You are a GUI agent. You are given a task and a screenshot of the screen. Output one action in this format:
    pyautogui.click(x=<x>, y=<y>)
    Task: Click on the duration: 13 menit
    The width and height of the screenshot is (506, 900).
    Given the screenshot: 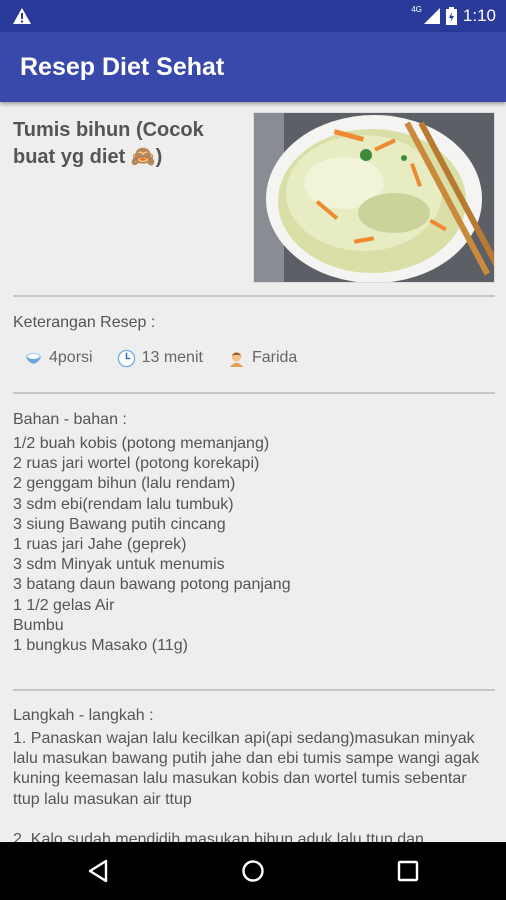 What is the action you would take?
    pyautogui.click(x=160, y=358)
    